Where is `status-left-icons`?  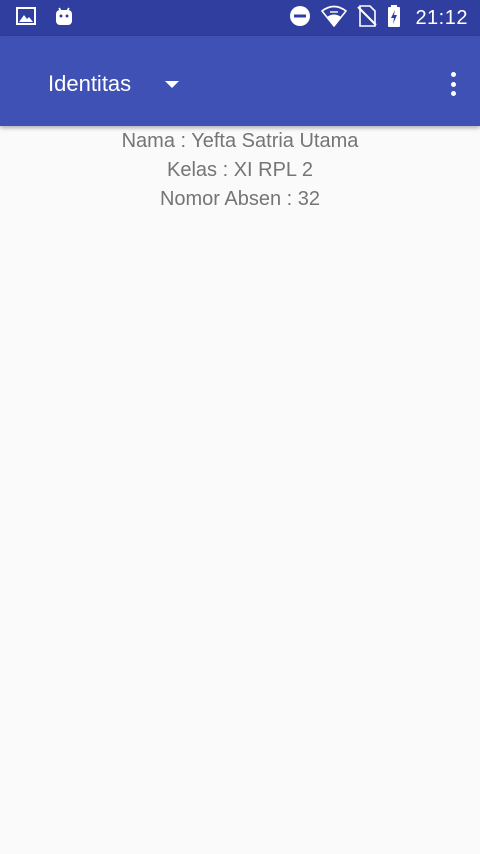 status-left-icons is located at coordinates (45, 18).